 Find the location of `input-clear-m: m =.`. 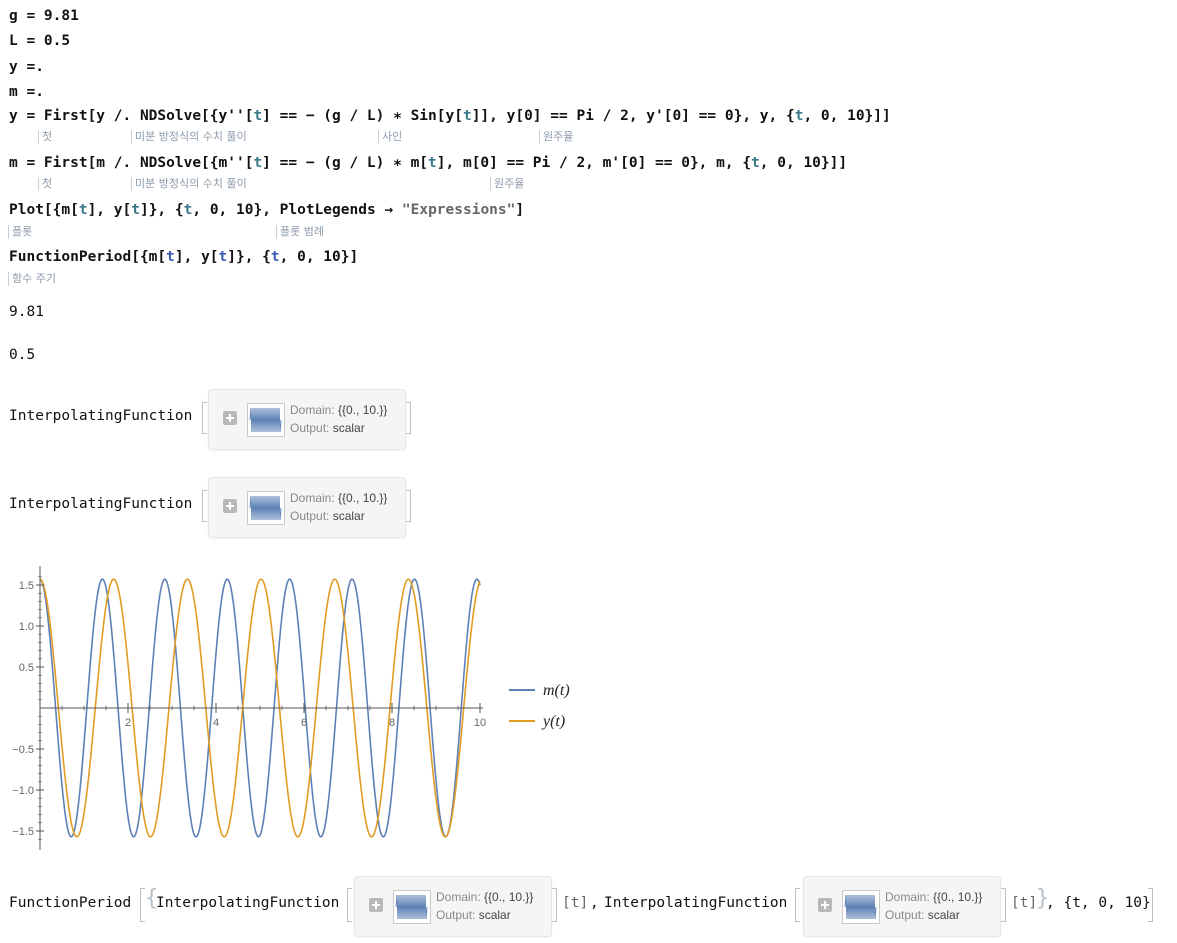

input-clear-m: m =. is located at coordinates (26, 92).